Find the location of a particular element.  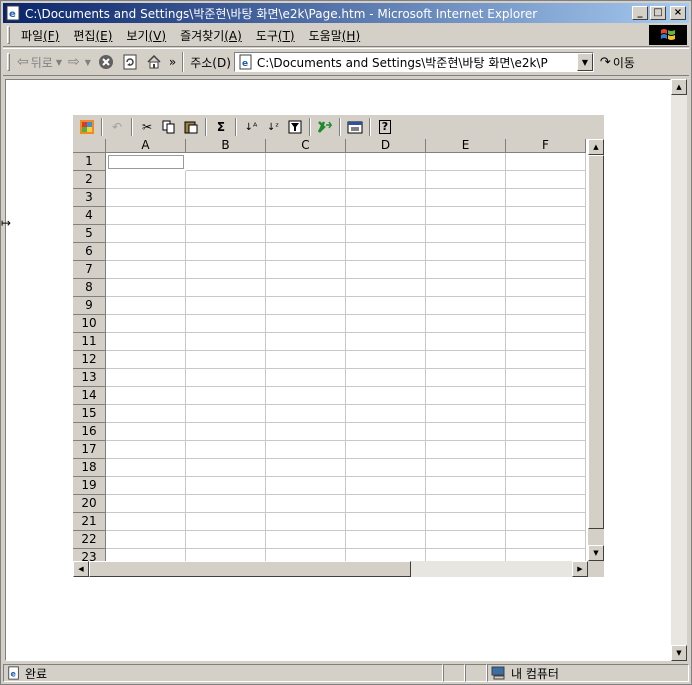

row-header: 13 is located at coordinates (89, 378).